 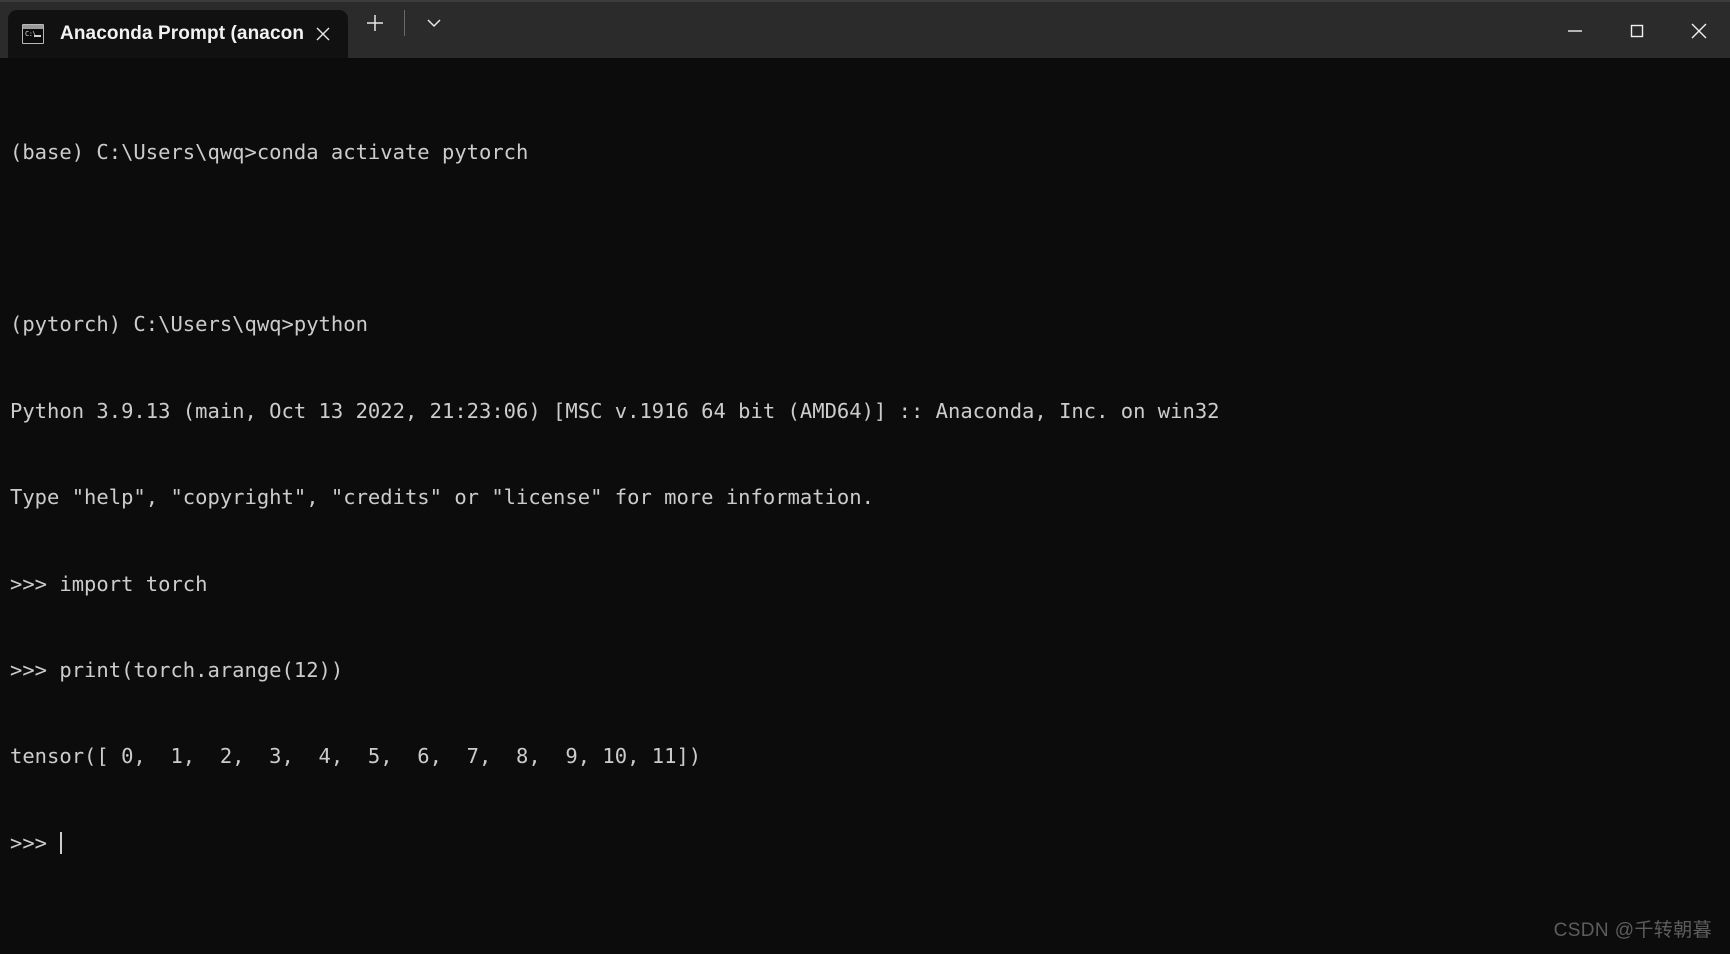 What do you see at coordinates (1575, 31) in the screenshot?
I see `minimize-button` at bounding box center [1575, 31].